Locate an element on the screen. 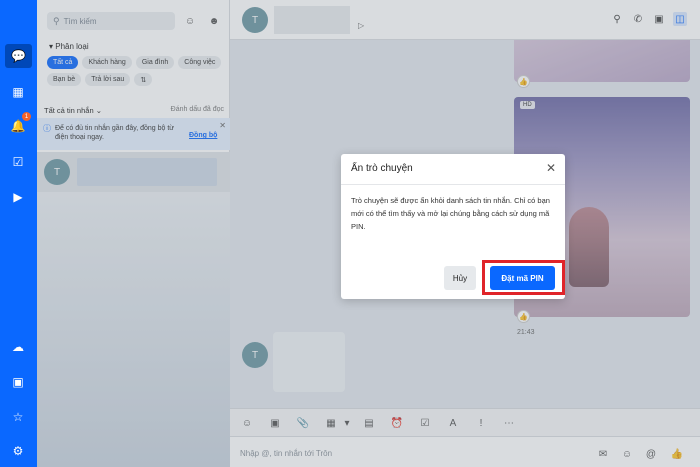 The image size is (700, 467). chat-icon: 💬 is located at coordinates (18, 56).